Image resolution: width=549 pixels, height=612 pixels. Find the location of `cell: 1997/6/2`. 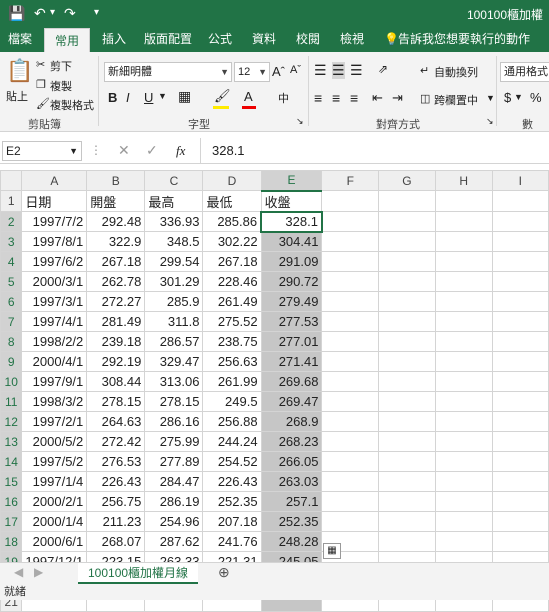

cell: 1997/6/2 is located at coordinates (54, 261).